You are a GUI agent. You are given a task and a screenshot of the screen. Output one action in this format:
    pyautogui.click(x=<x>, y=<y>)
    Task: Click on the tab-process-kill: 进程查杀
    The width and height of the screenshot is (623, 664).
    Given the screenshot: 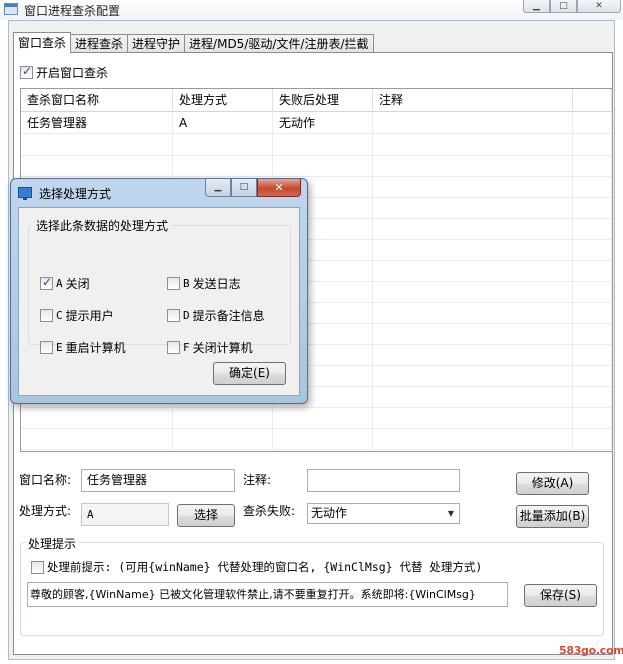 What is the action you would take?
    pyautogui.click(x=99, y=43)
    